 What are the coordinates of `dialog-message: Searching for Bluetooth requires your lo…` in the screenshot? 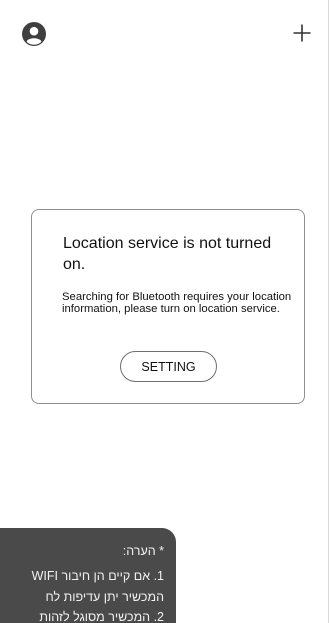 It's located at (177, 303).